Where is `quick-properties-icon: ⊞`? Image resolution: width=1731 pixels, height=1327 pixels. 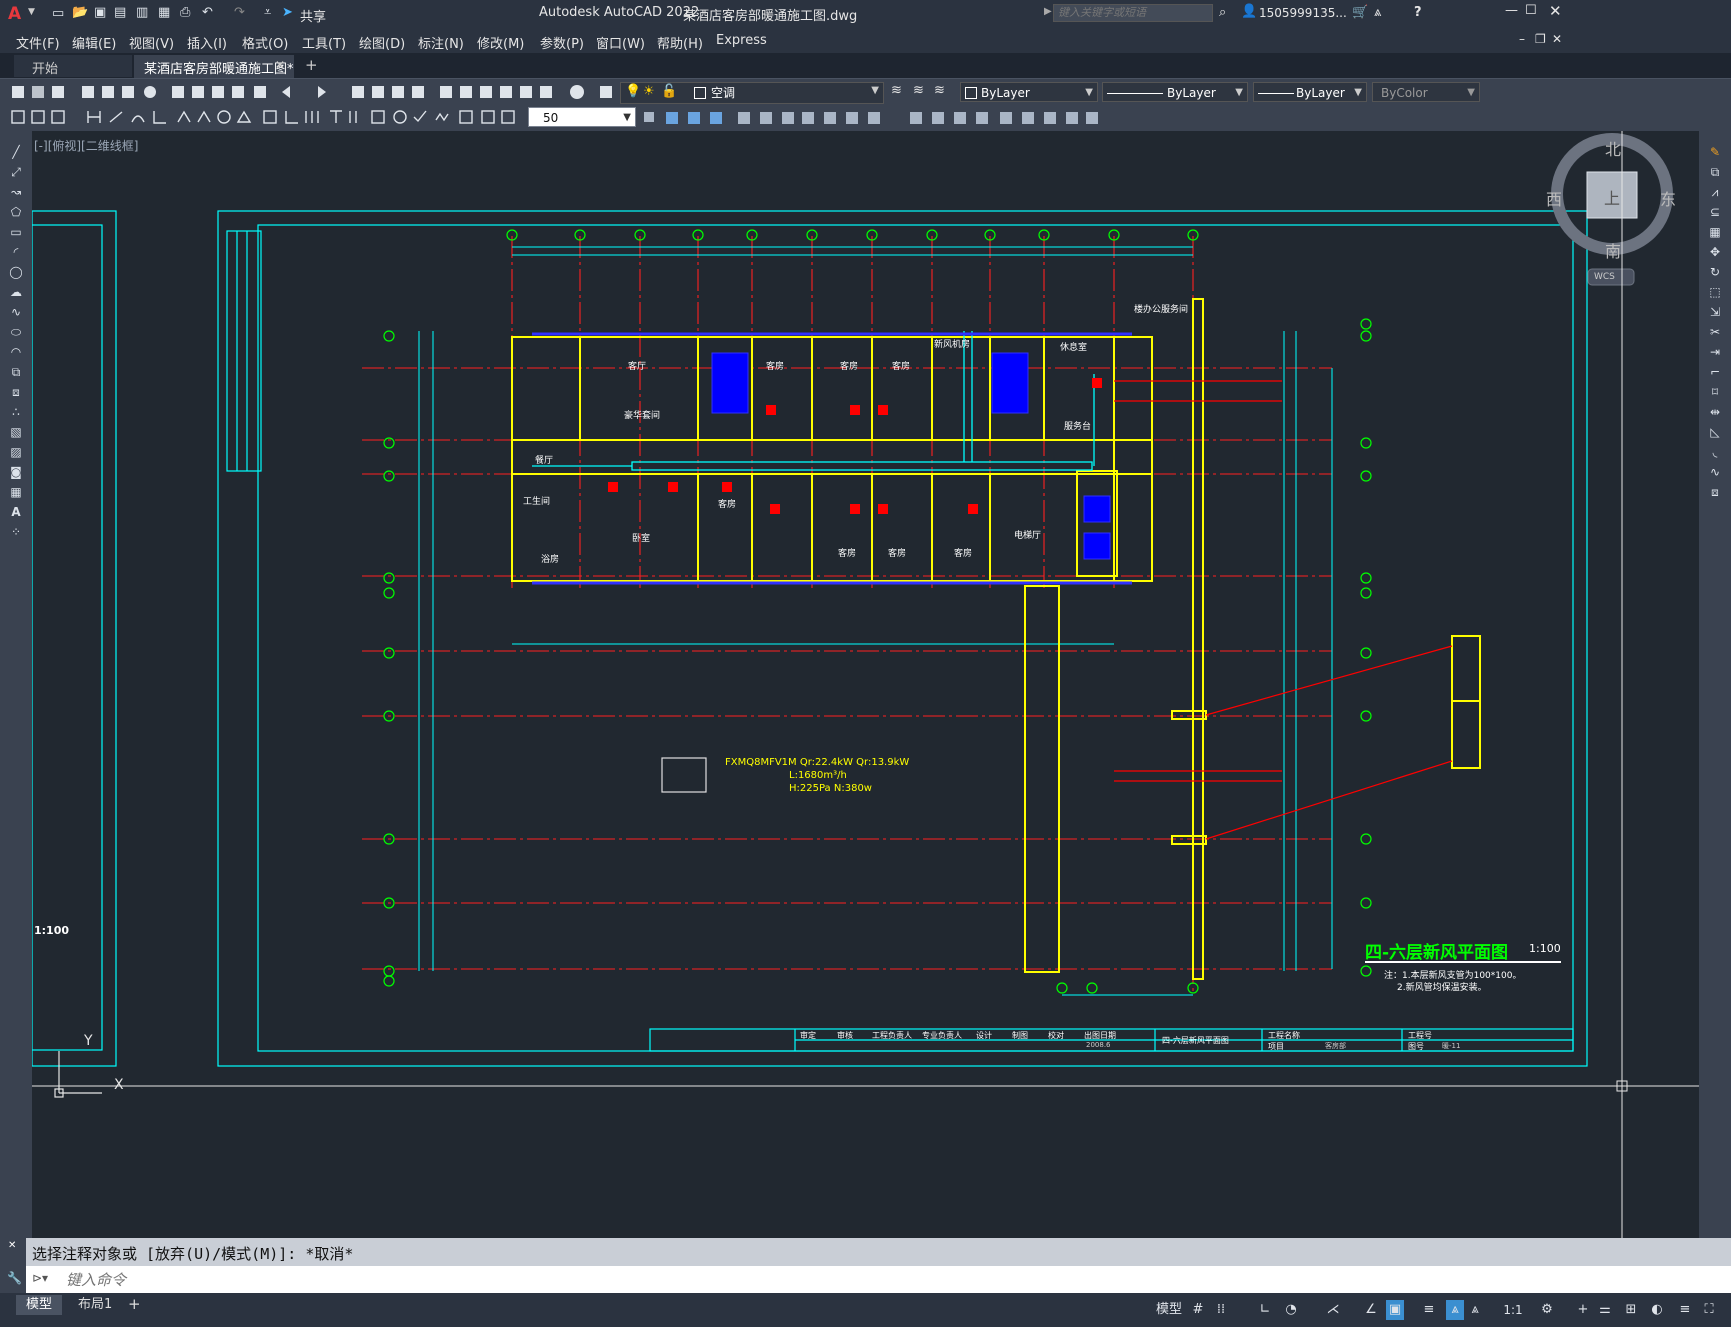 quick-properties-icon: ⊞ is located at coordinates (1631, 1310).